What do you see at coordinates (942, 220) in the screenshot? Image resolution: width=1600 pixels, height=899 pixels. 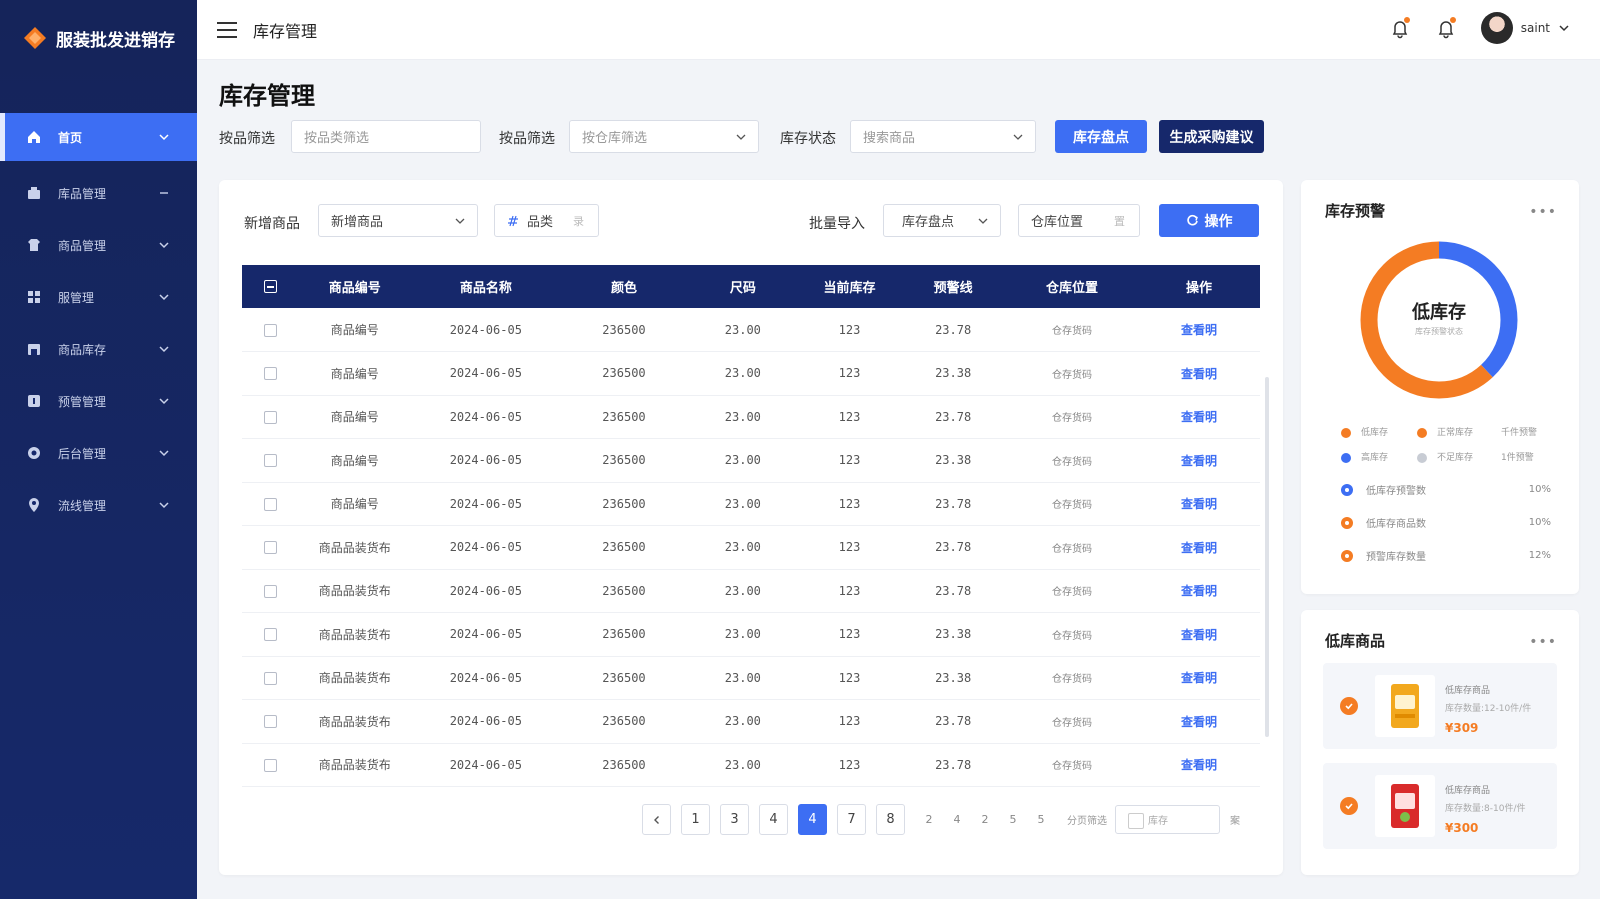 I see `batch-import-select: 库存盘点` at bounding box center [942, 220].